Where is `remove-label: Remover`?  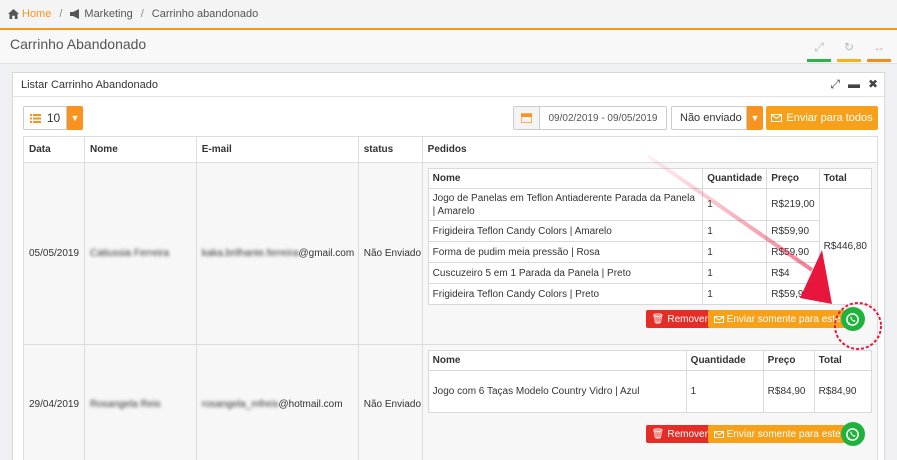
remove-label: Remover is located at coordinates (687, 319).